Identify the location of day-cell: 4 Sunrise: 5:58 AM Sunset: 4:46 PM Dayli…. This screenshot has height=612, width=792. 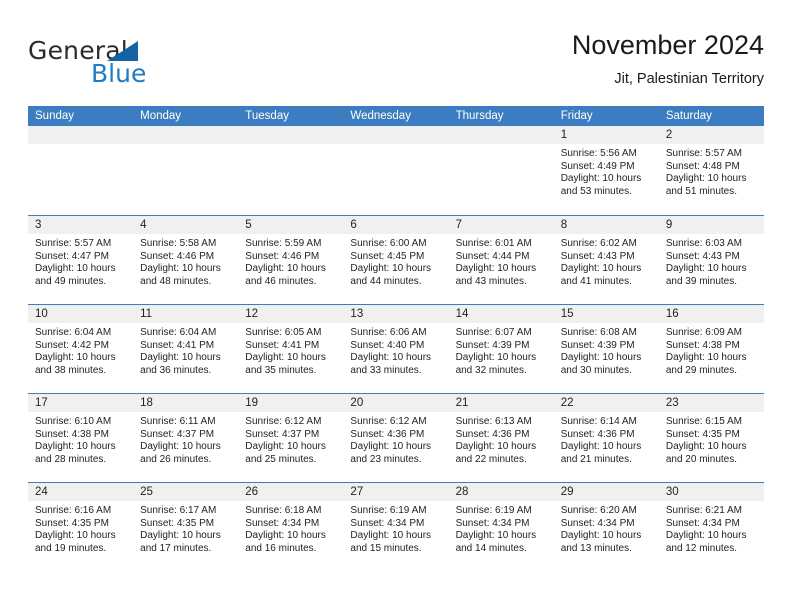
(186, 260).